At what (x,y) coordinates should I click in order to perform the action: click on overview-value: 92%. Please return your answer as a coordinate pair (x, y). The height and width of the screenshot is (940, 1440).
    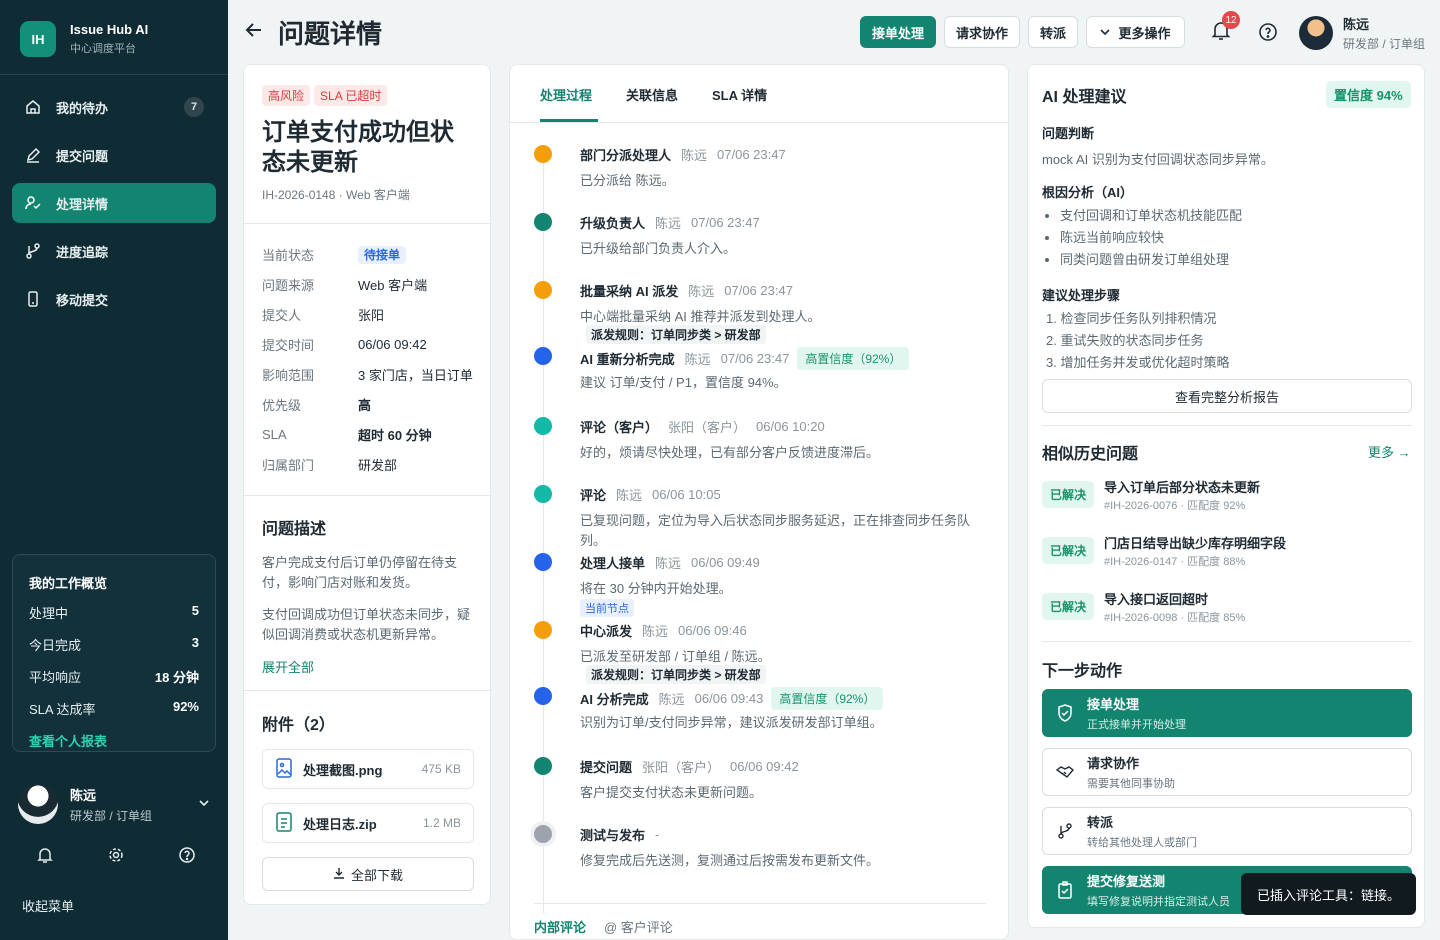
    Looking at the image, I should click on (185, 706).